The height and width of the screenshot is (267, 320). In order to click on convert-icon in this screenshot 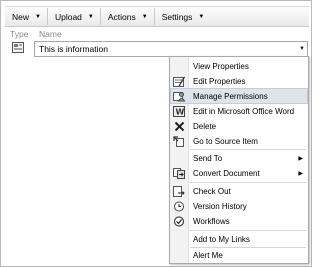, I will do `click(179, 173)`.